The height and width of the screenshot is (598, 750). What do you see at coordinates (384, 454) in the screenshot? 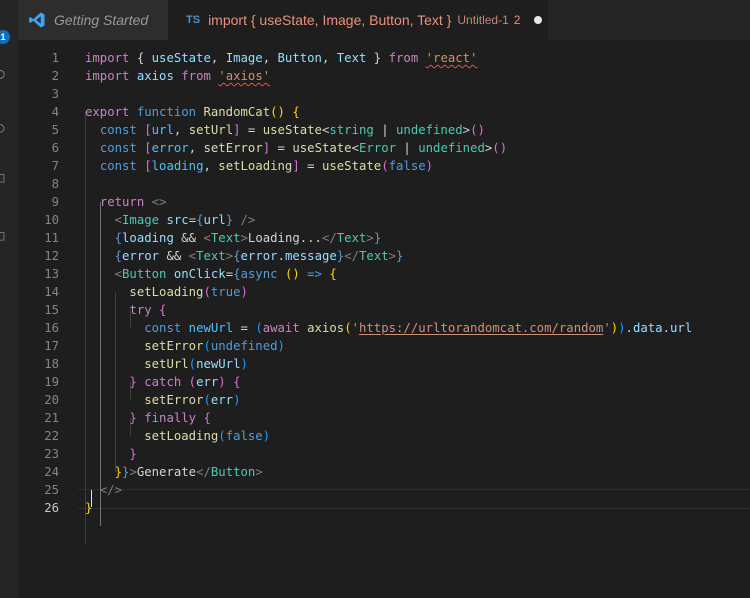
I see `code-line: 23 }` at bounding box center [384, 454].